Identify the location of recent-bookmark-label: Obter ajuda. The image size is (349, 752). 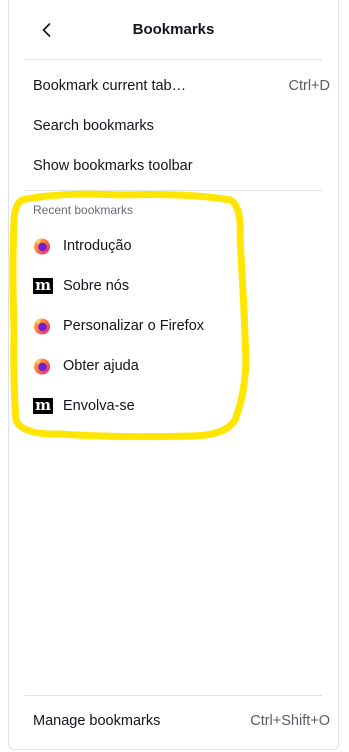
(101, 366).